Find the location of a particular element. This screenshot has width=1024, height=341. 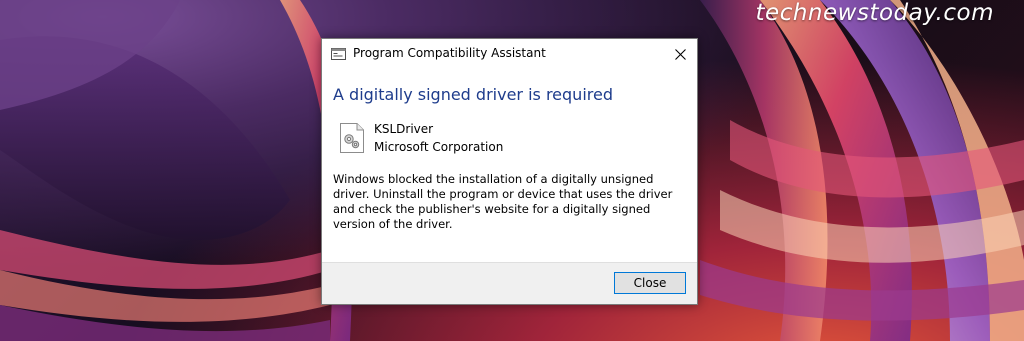

dialog-title: Program Compatibility Assistant is located at coordinates (449, 53).